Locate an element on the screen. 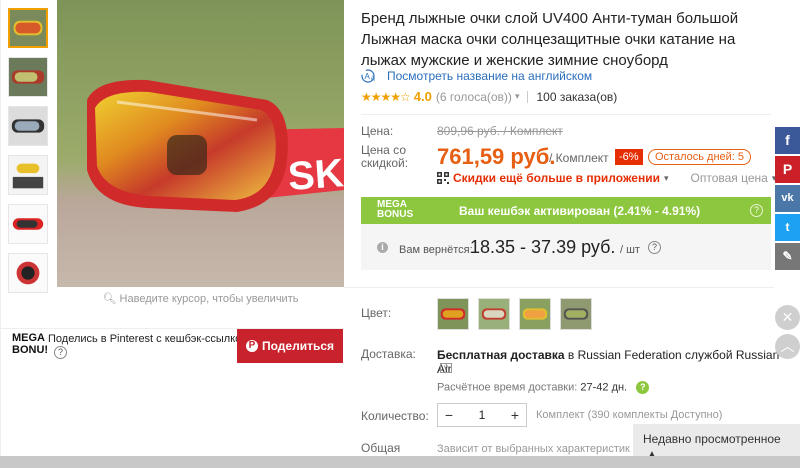 The image size is (800, 468). svg-text: A is located at coordinates (368, 76).